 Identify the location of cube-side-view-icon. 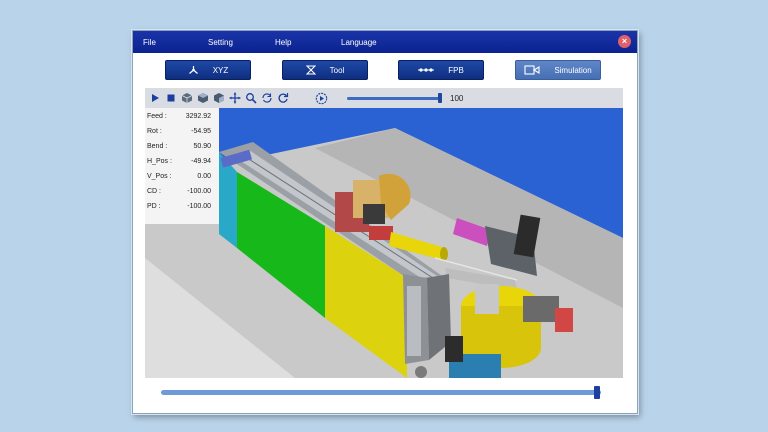
(219, 98).